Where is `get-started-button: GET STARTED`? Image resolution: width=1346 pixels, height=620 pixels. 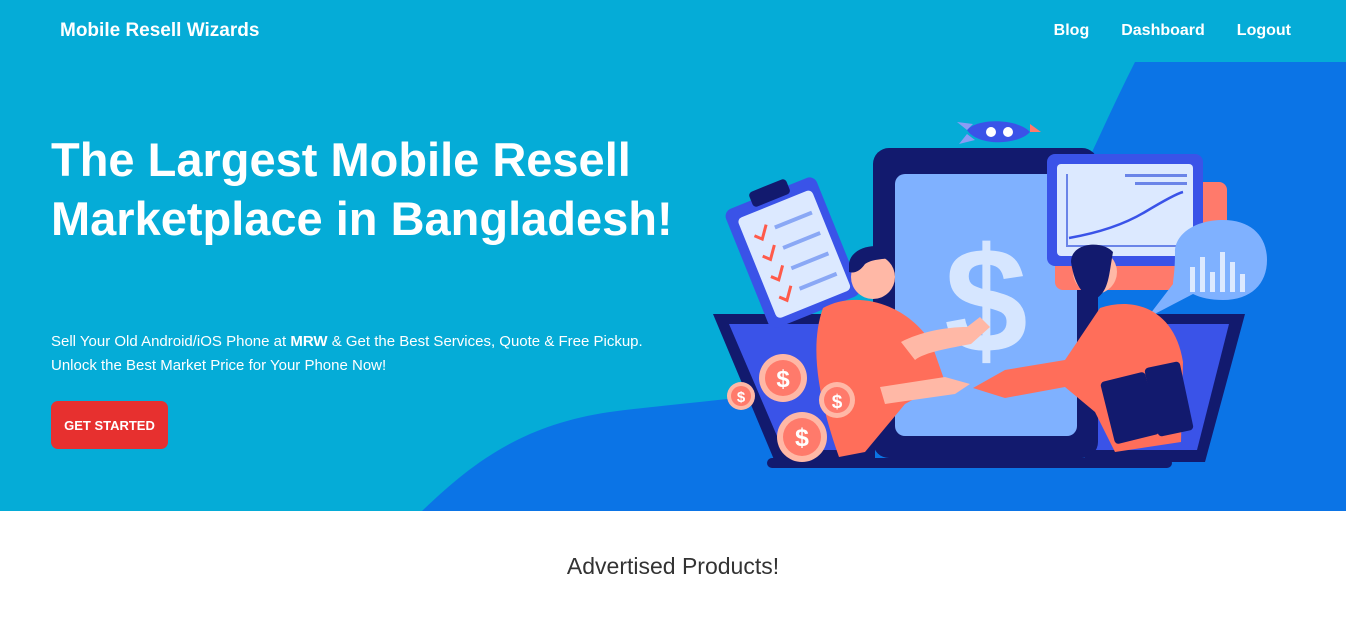 get-started-button: GET STARTED is located at coordinates (109, 425).